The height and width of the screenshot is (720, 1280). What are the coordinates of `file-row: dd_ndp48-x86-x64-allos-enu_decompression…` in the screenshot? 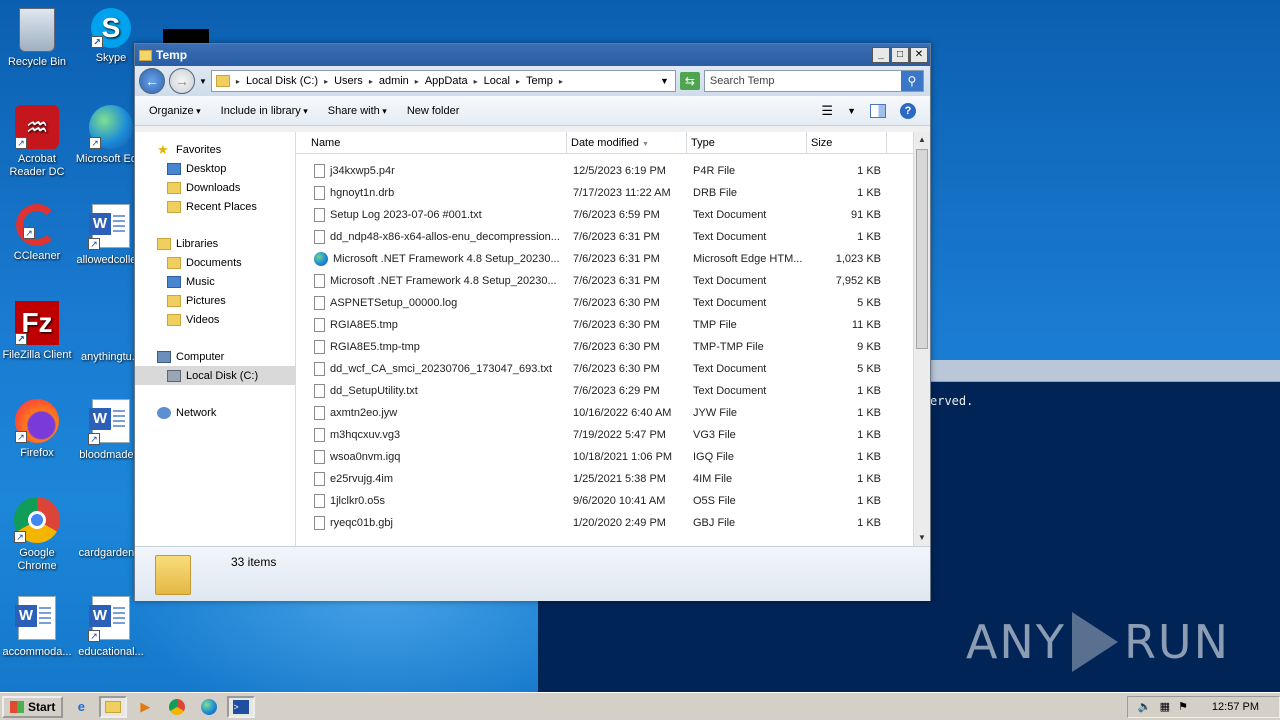 It's located at (613, 237).